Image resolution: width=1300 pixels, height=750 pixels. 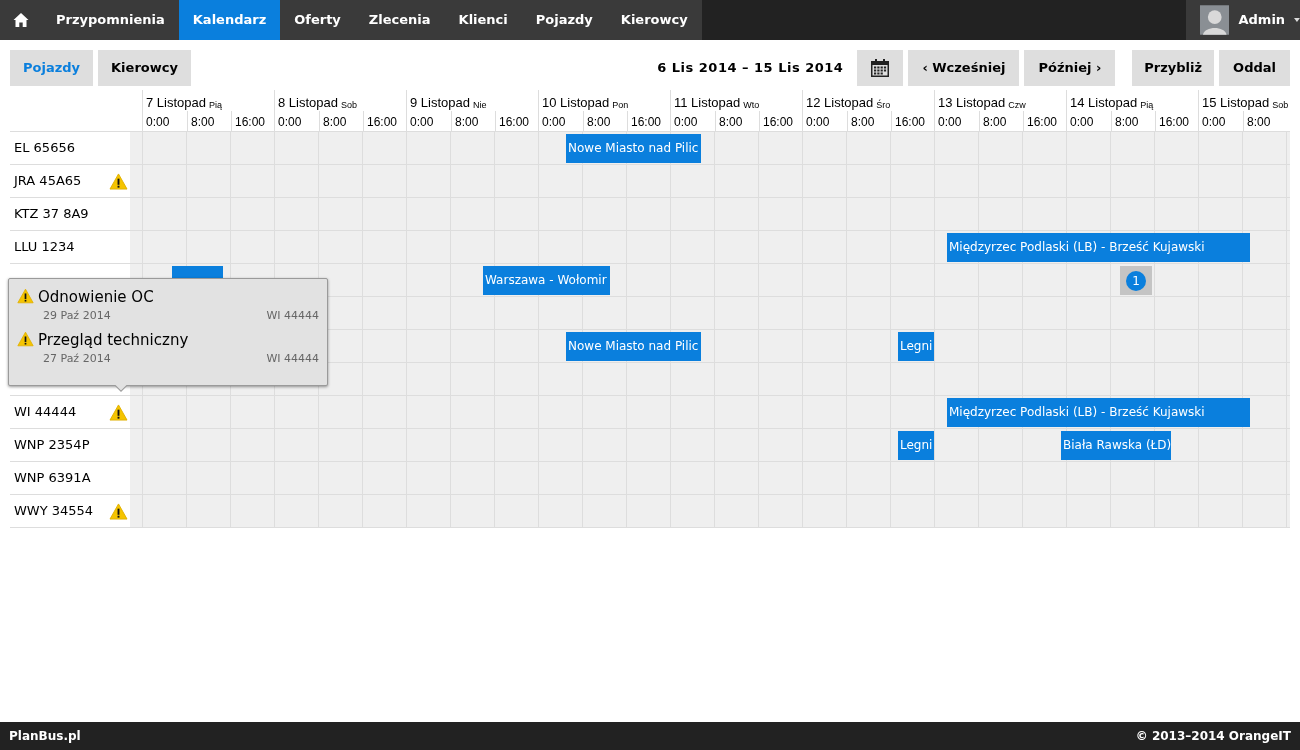 I want to click on weekday-label: Czw, so click(x=1017, y=104).